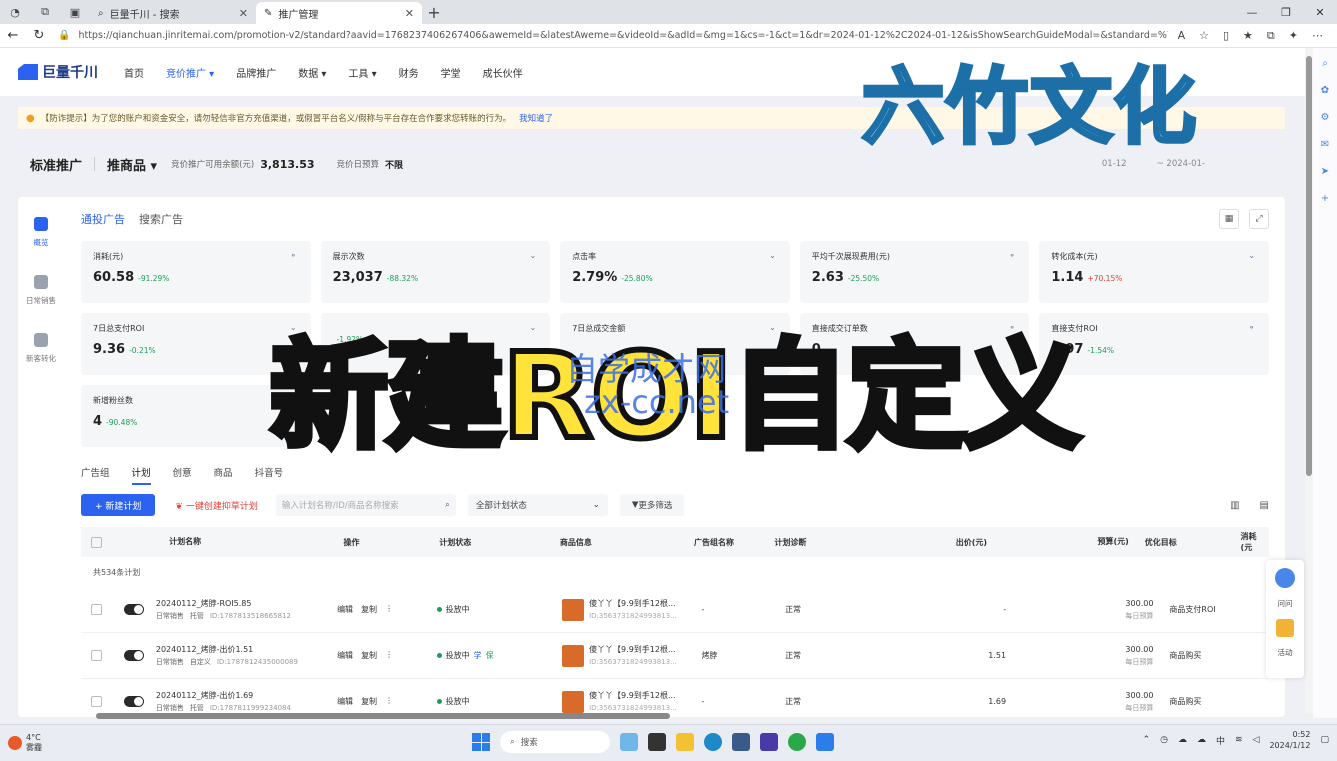 Image resolution: width=1337 pixels, height=761 pixels. I want to click on tab-creative: 创意, so click(182, 475).